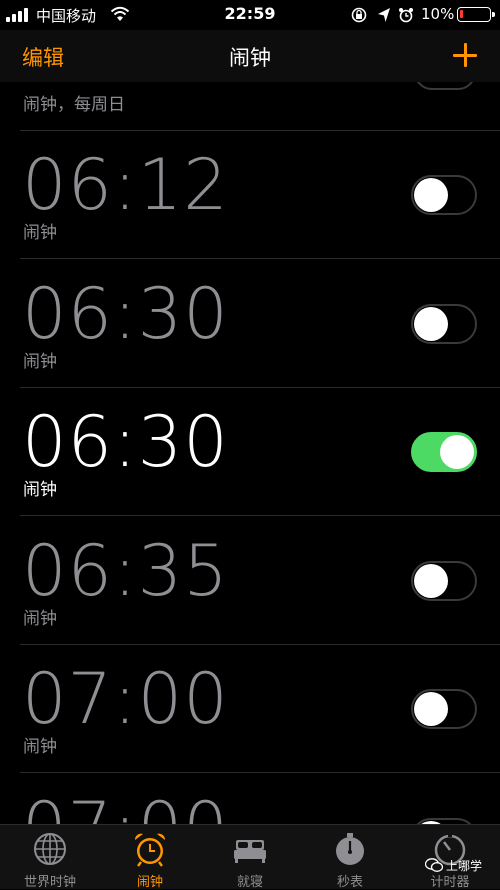 This screenshot has height=890, width=500. Describe the element at coordinates (250, 581) in the screenshot. I see `alarm-row: 06:35 闹钟` at that location.